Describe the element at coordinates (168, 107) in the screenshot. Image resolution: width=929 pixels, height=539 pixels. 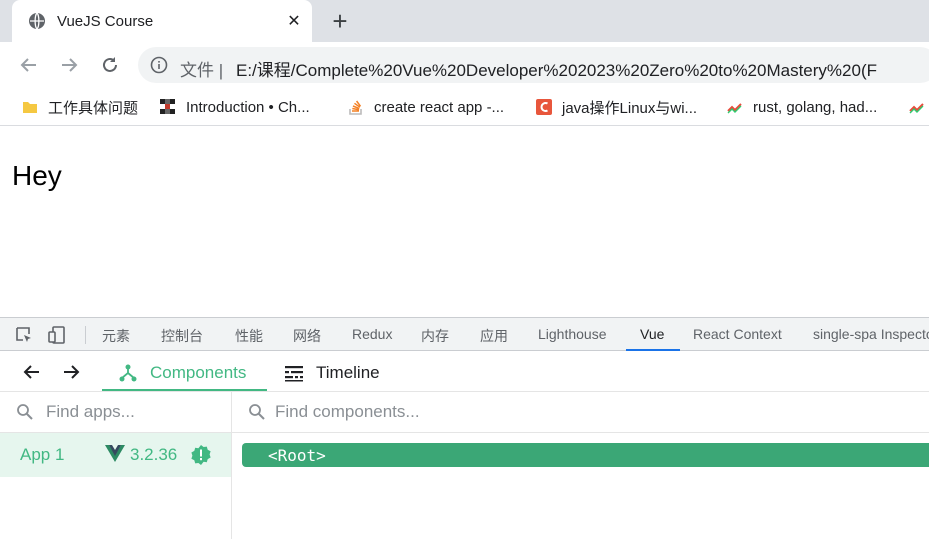
I see `checker-icon` at that location.